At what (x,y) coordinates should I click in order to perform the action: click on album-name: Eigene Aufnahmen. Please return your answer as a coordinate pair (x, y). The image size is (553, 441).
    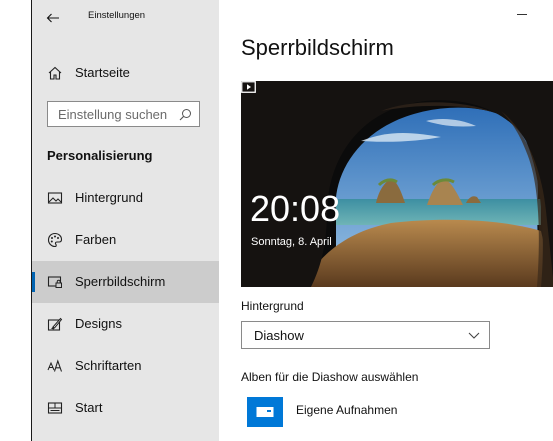
    Looking at the image, I should click on (347, 410).